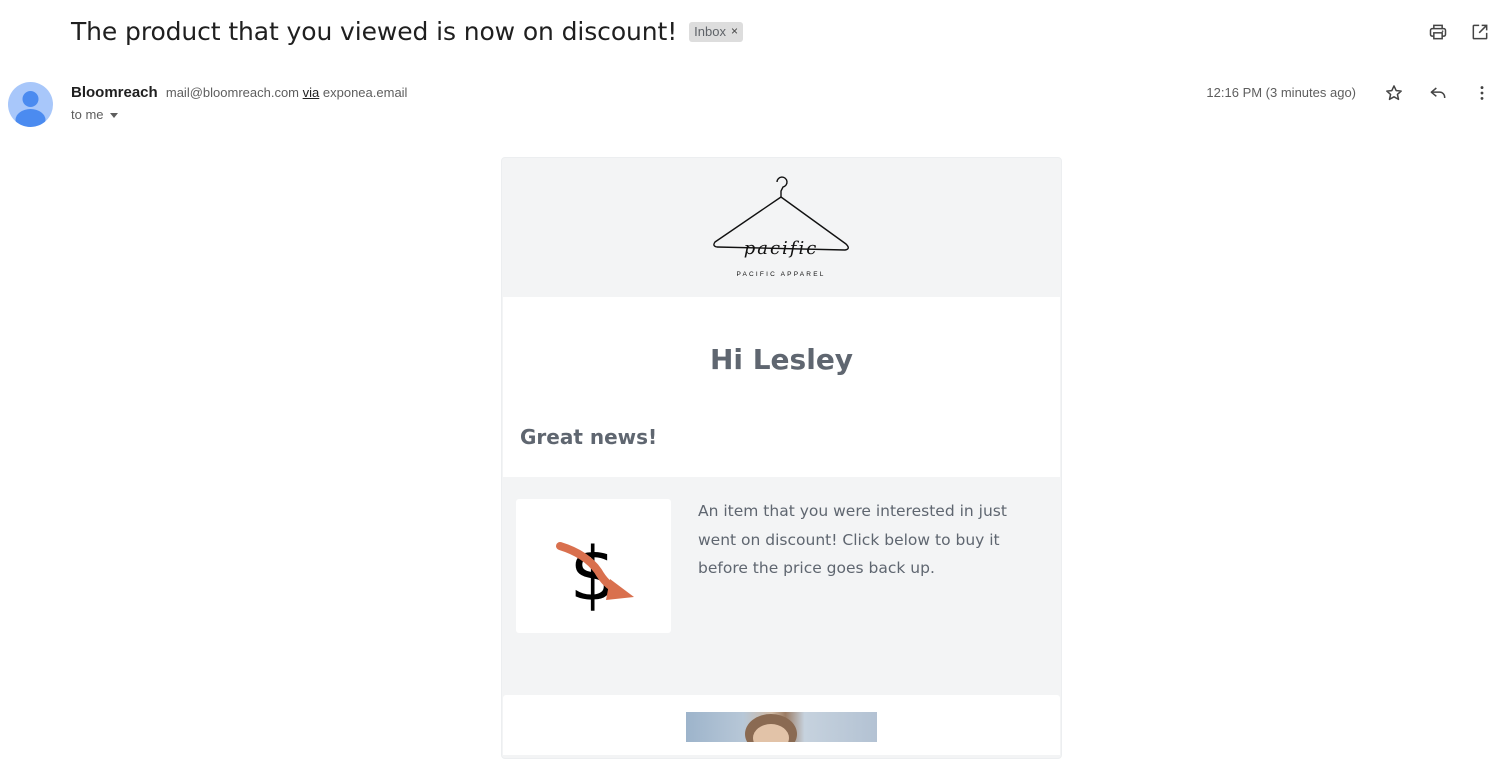 The image size is (1502, 759). What do you see at coordinates (781, 359) in the screenshot?
I see `greeting-heading: Hi Lesley` at bounding box center [781, 359].